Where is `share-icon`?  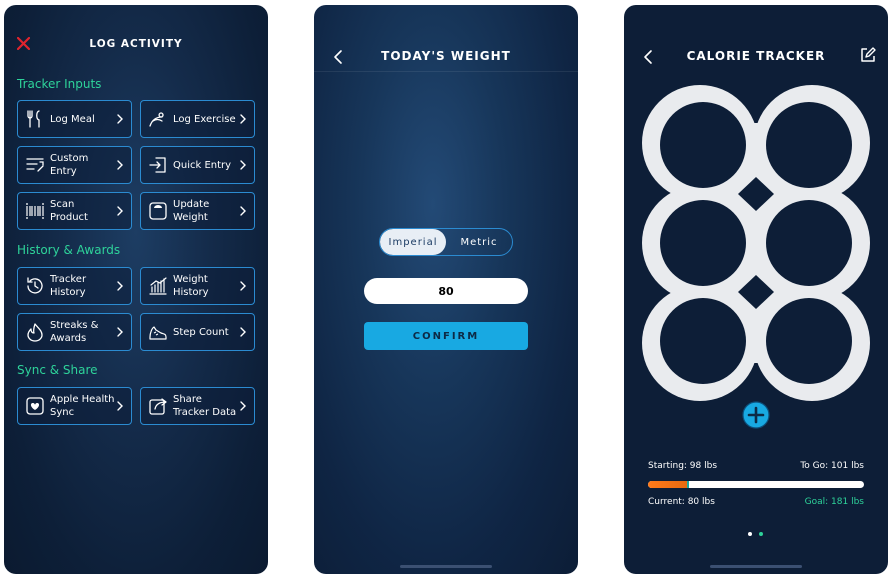
share-icon is located at coordinates (158, 406).